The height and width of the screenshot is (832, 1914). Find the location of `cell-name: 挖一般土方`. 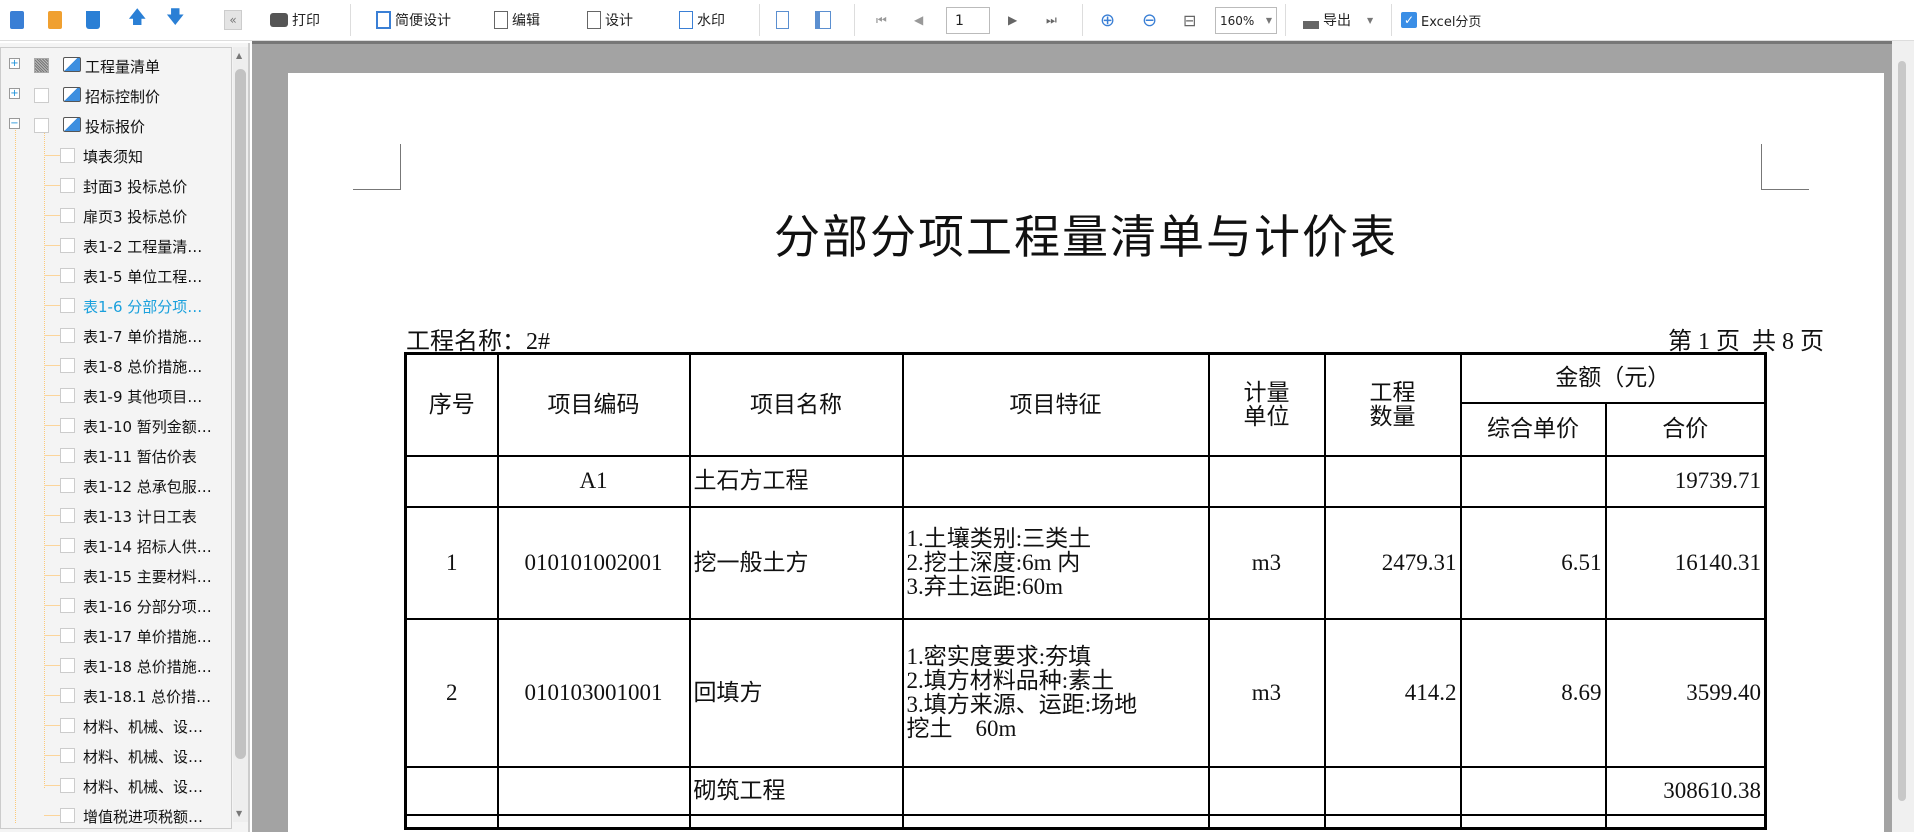

cell-name: 挖一般土方 is located at coordinates (796, 562).